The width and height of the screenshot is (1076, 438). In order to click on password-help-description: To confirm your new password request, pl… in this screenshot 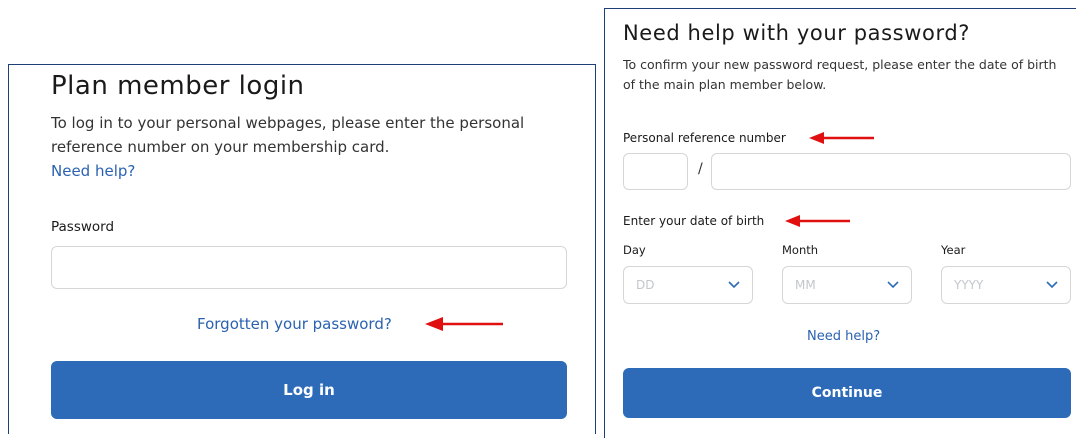, I will do `click(840, 74)`.